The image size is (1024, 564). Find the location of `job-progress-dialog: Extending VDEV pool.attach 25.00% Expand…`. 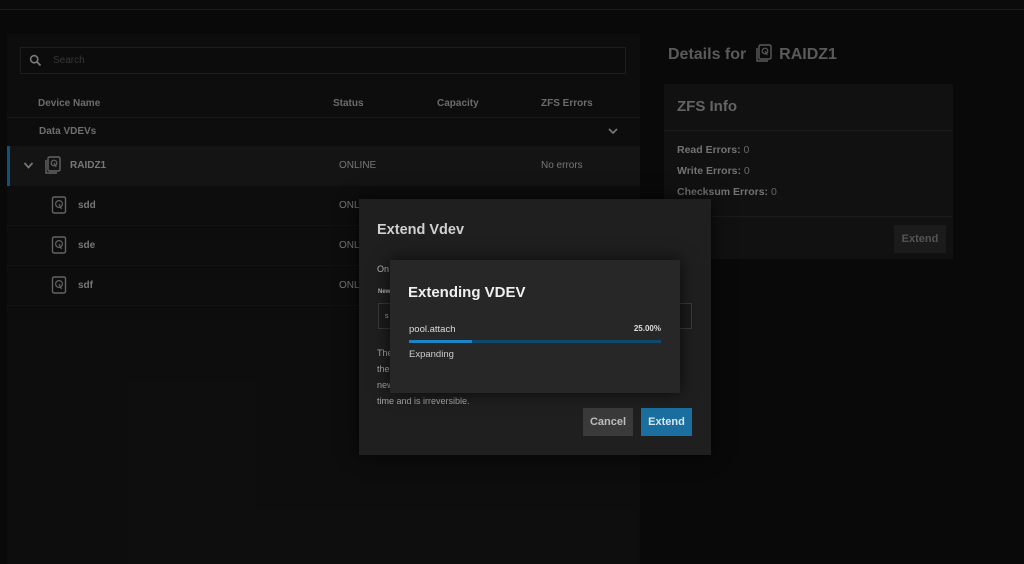

job-progress-dialog: Extending VDEV pool.attach 25.00% Expand… is located at coordinates (535, 326).